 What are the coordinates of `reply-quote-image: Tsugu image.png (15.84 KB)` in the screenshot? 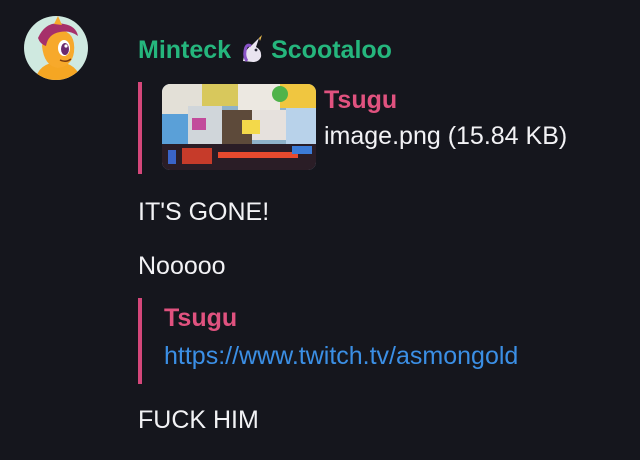 It's located at (375, 128).